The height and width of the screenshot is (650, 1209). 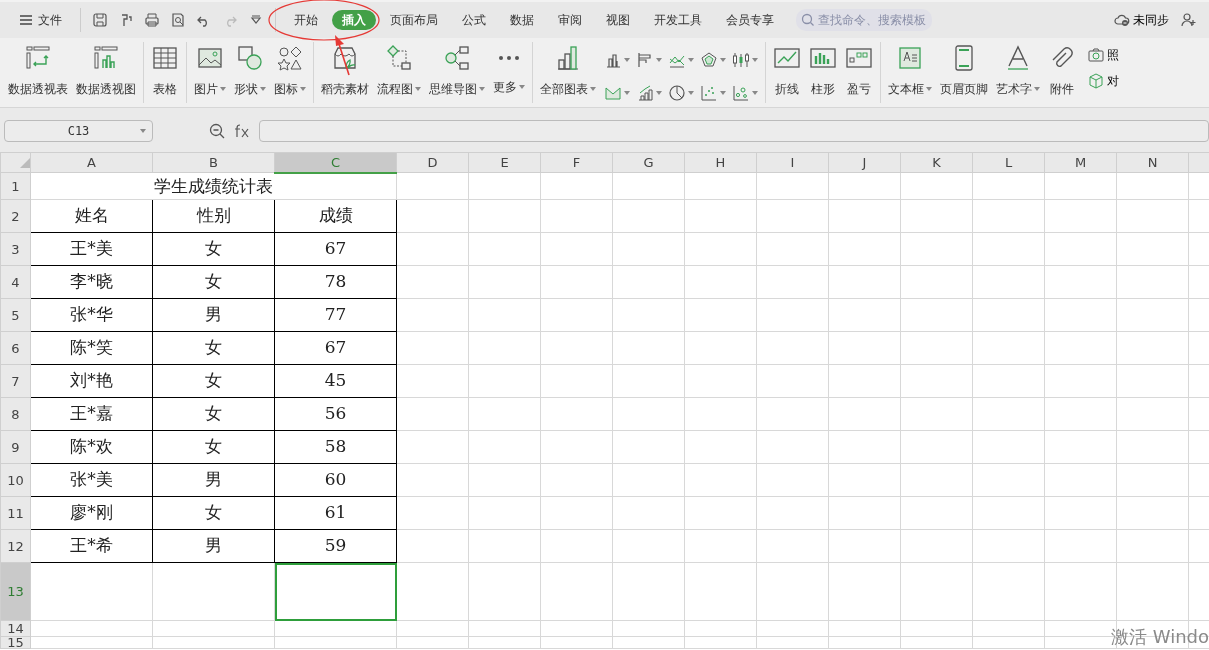 I want to click on table-cell: 77, so click(x=335, y=315).